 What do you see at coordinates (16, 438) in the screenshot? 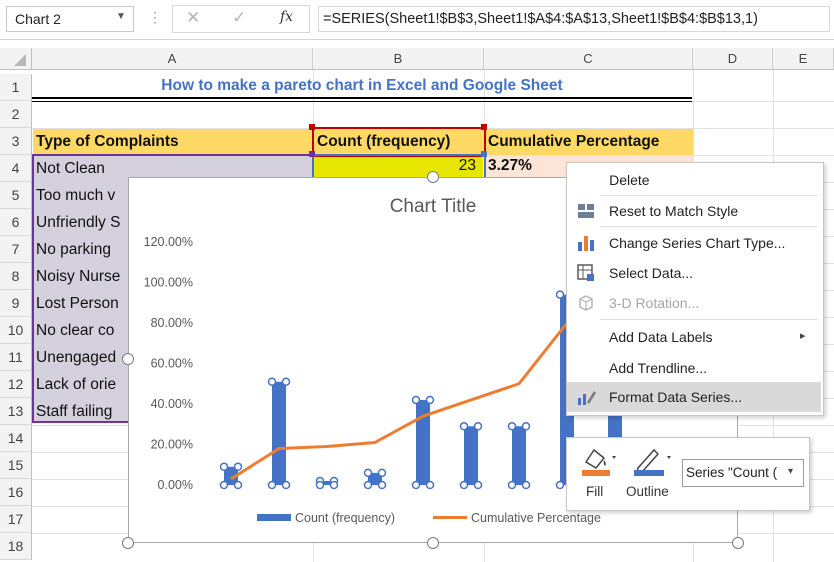
I see `row-header-14: 14` at bounding box center [16, 438].